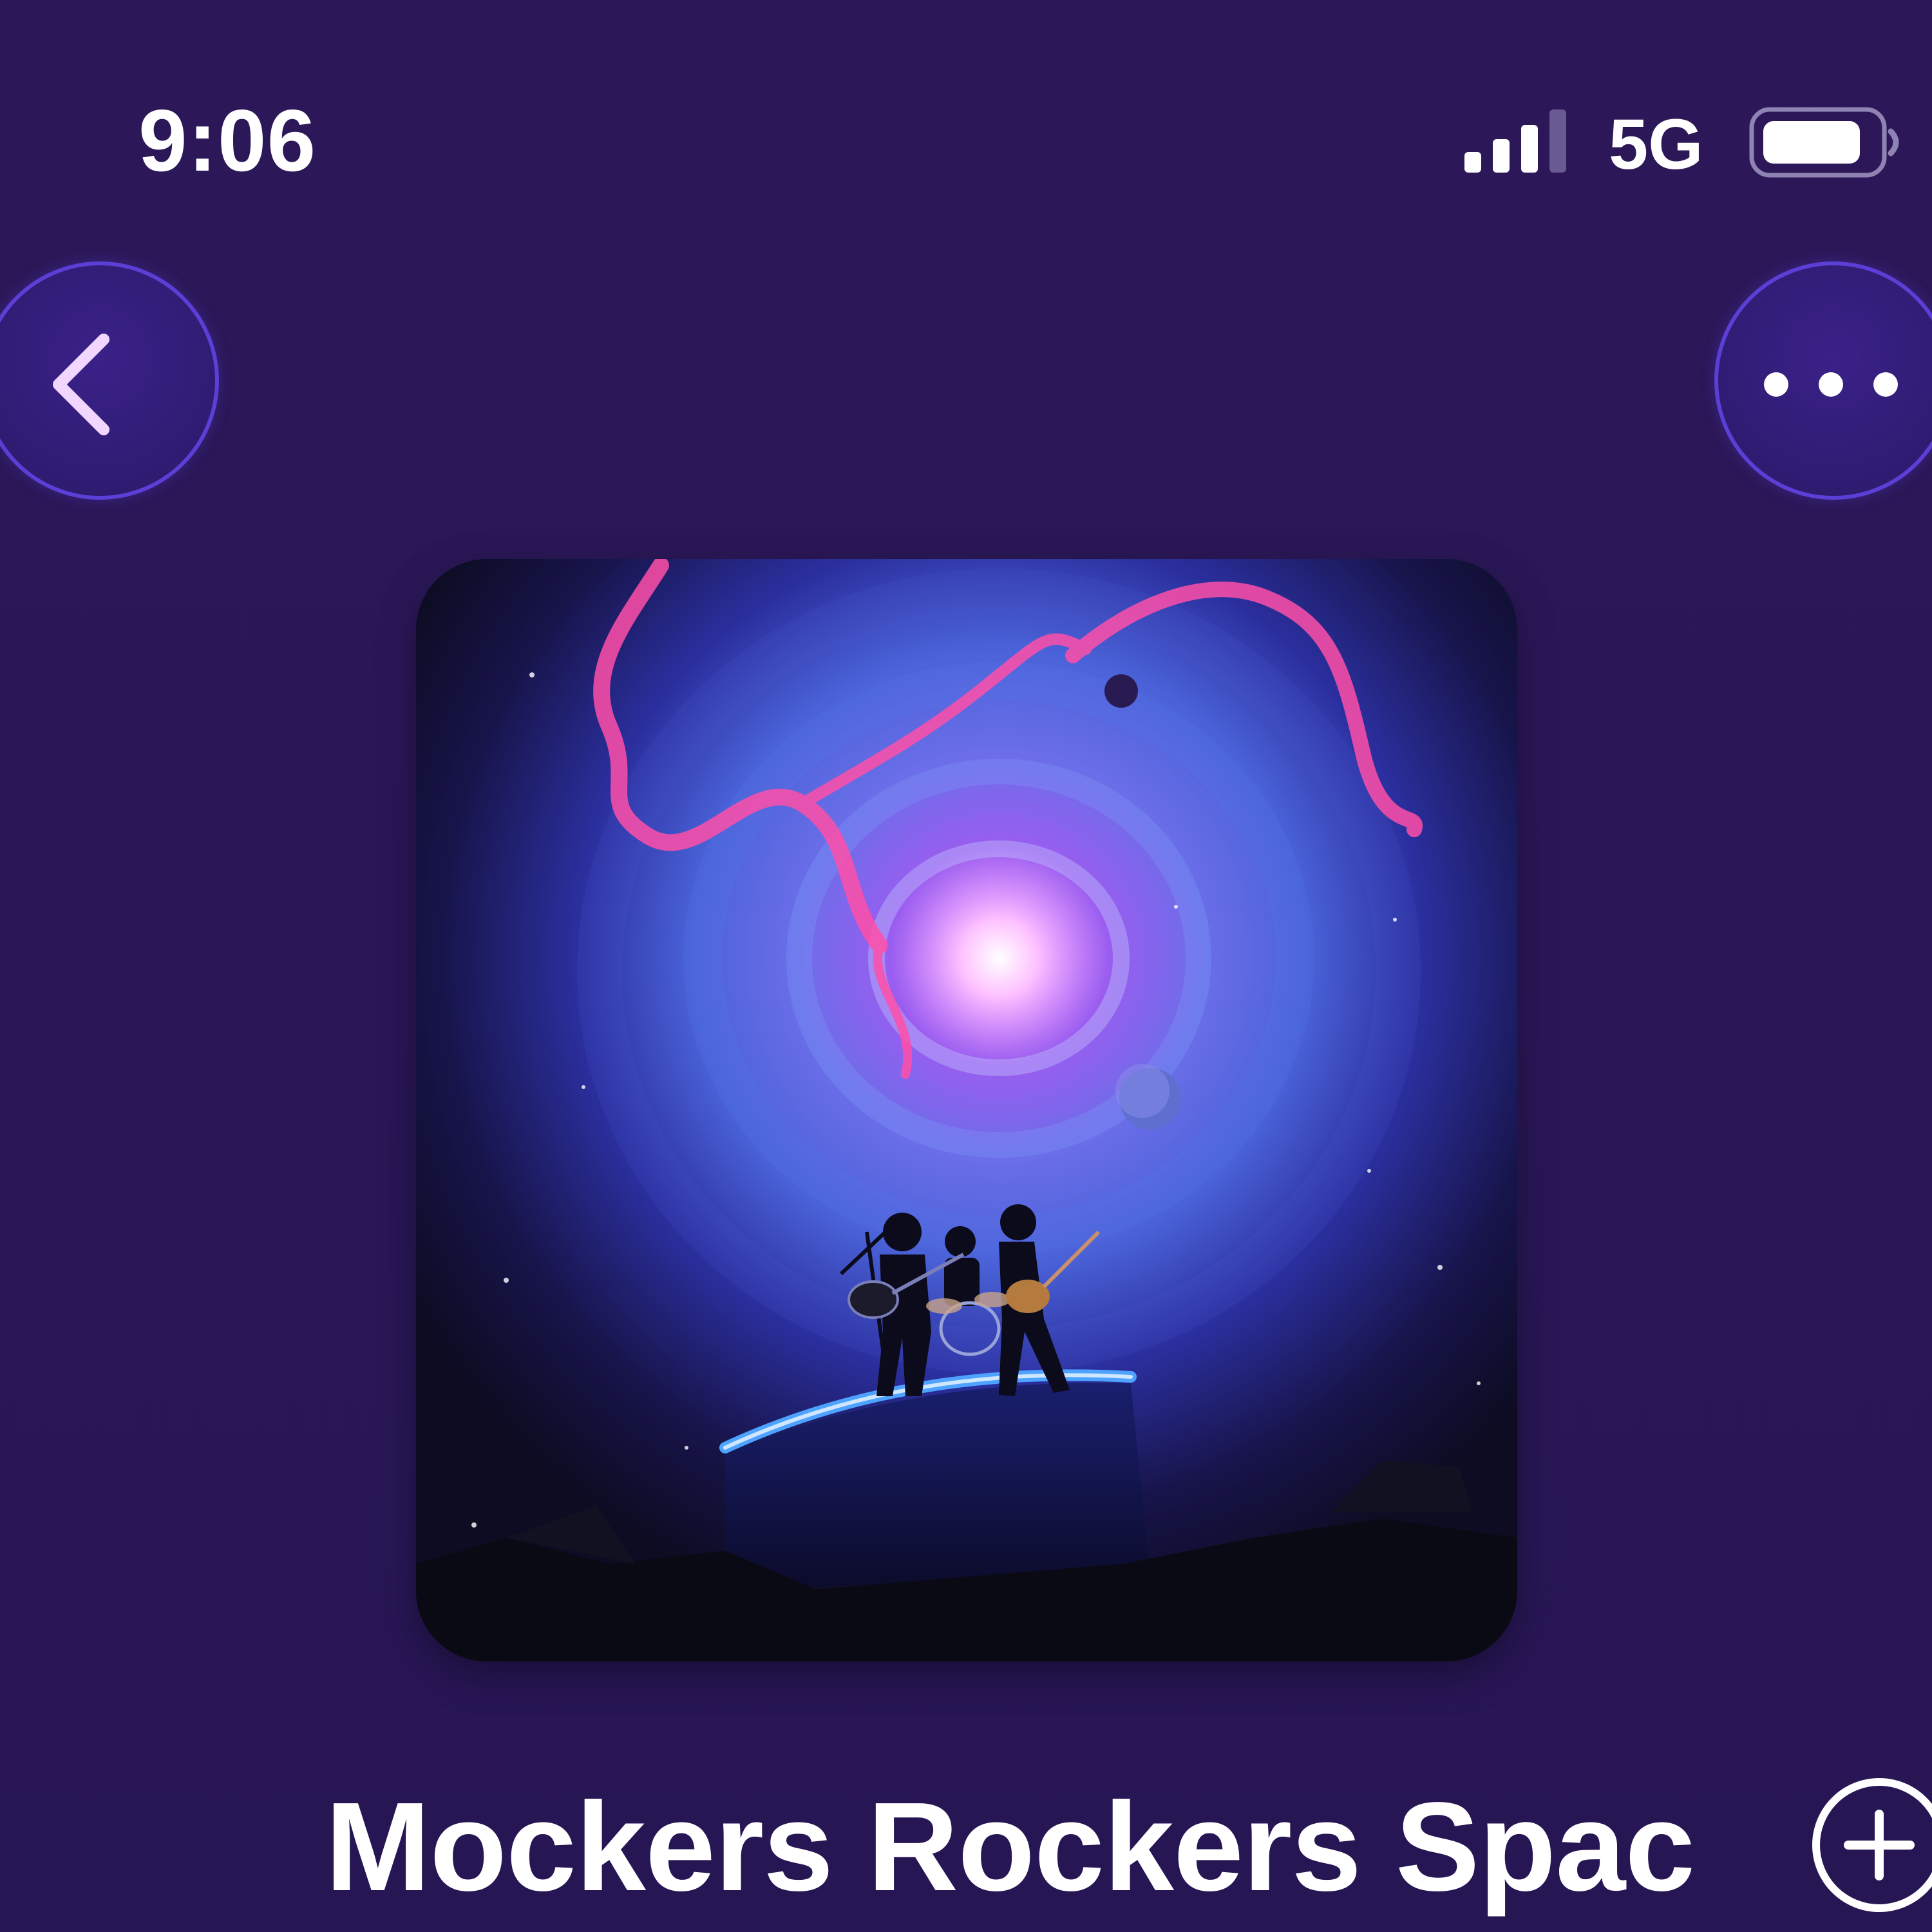 The width and height of the screenshot is (1932, 1932). Describe the element at coordinates (1870, 1853) in the screenshot. I see `plus-circle-icon` at that location.